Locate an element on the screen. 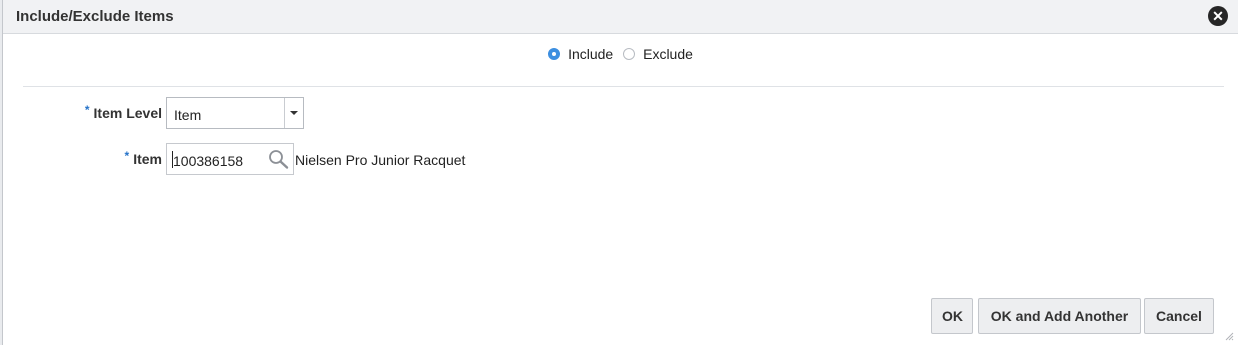 The image size is (1238, 345). chevron-down-icon is located at coordinates (294, 113).